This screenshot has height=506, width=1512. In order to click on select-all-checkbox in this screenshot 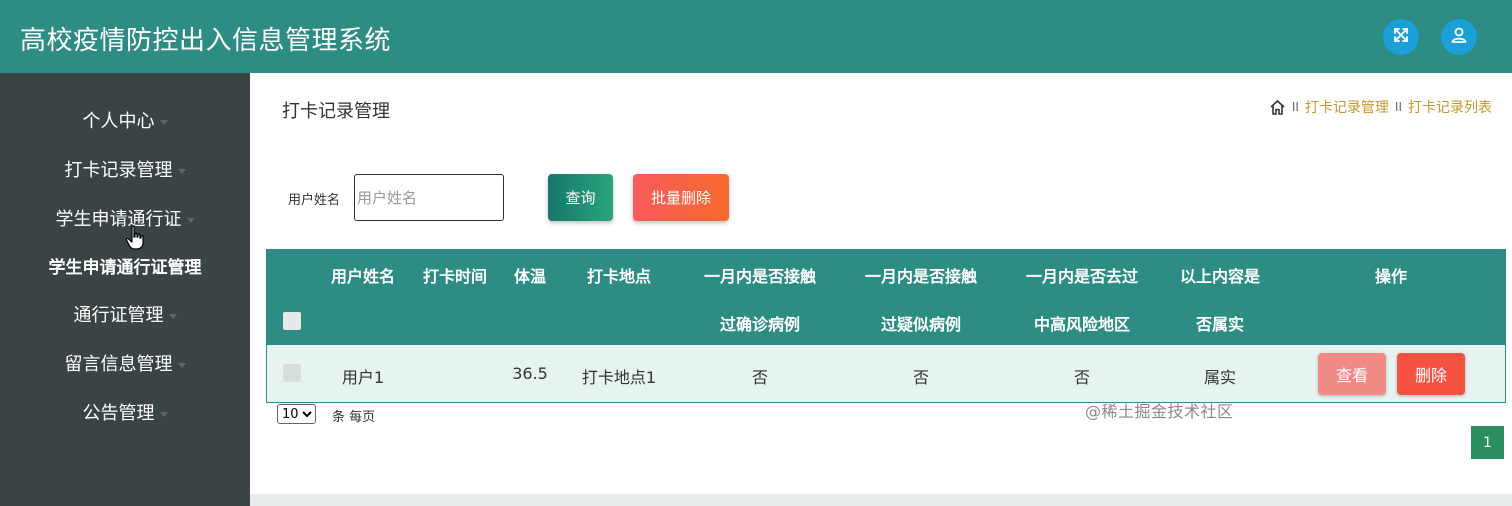, I will do `click(292, 321)`.